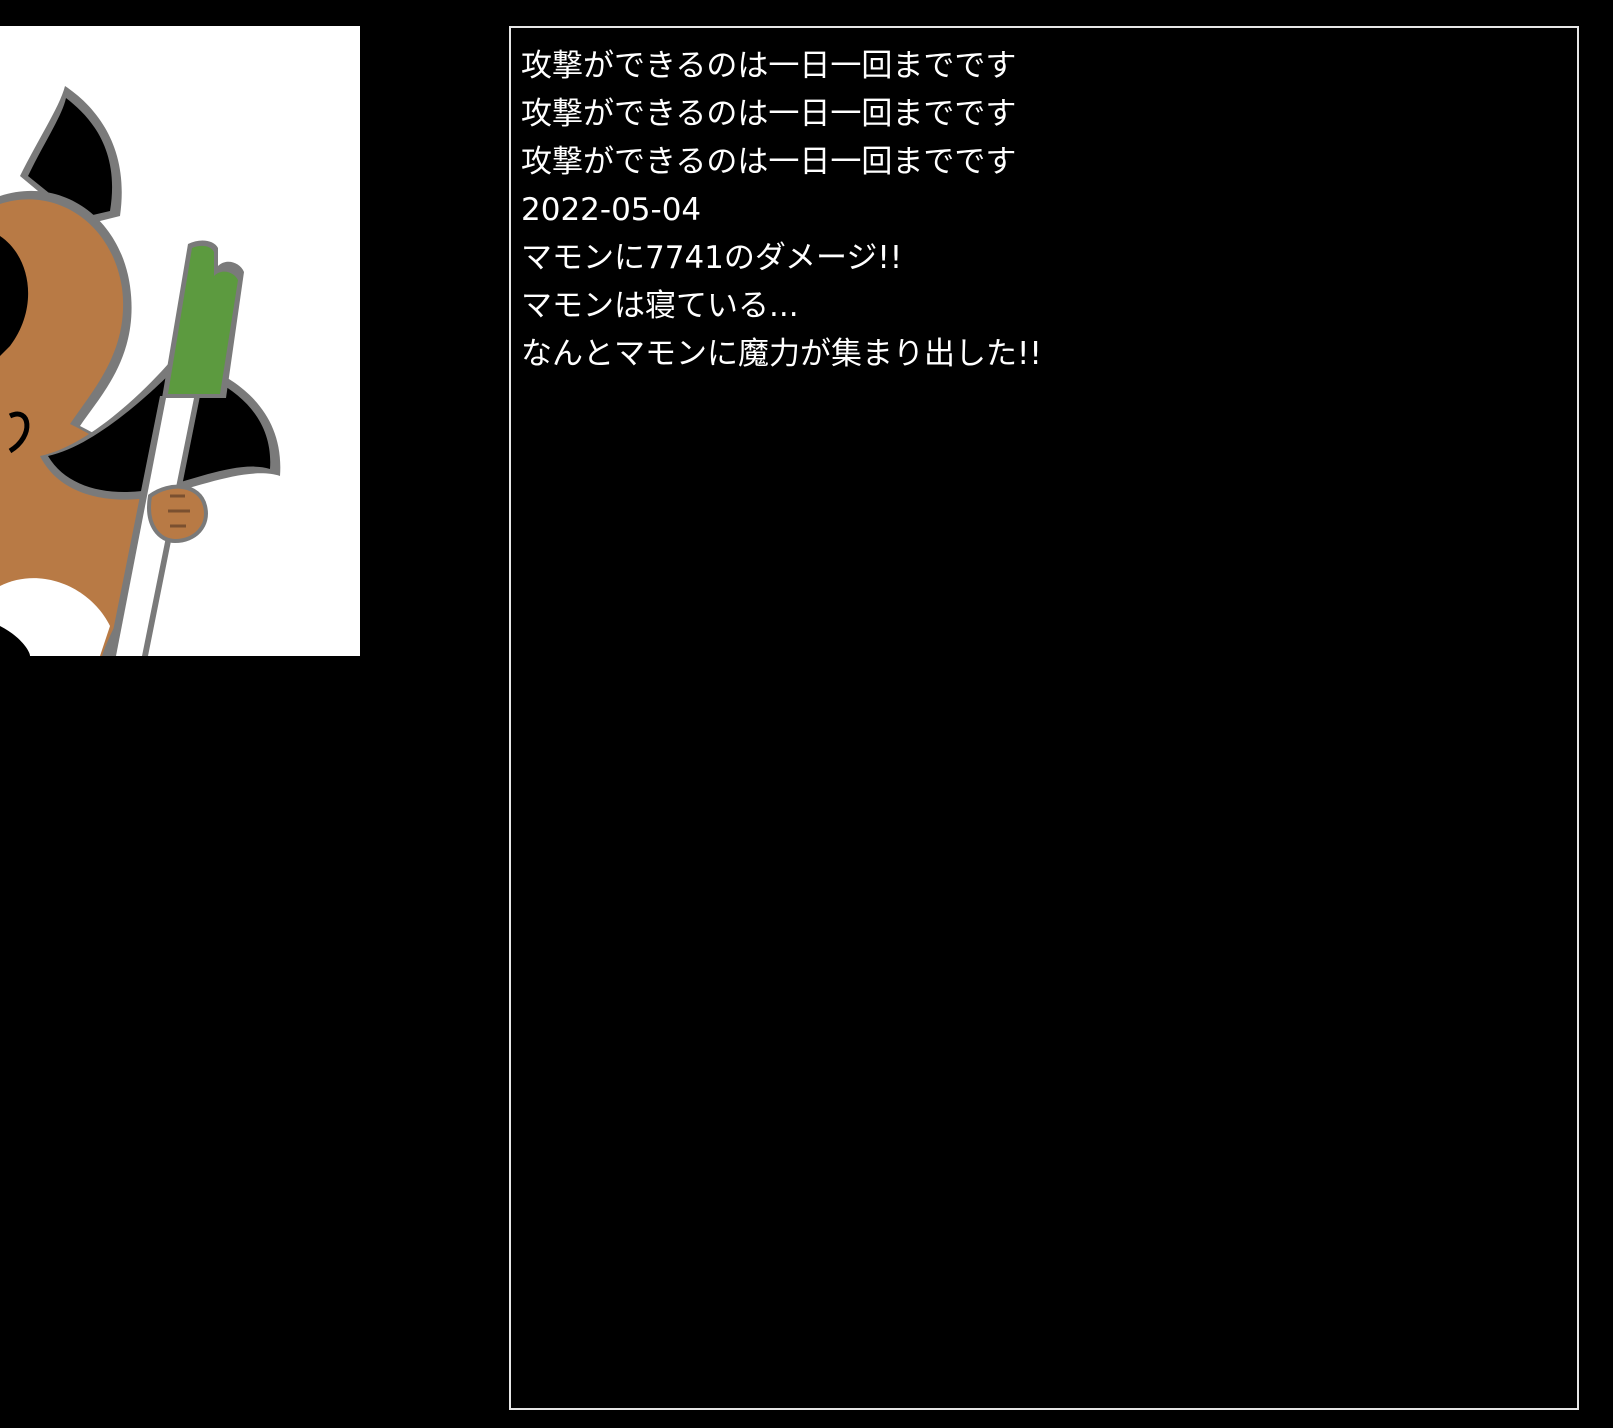 The height and width of the screenshot is (1428, 1613). I want to click on log-line: マモンに7741のダメージ!!, so click(712, 258).